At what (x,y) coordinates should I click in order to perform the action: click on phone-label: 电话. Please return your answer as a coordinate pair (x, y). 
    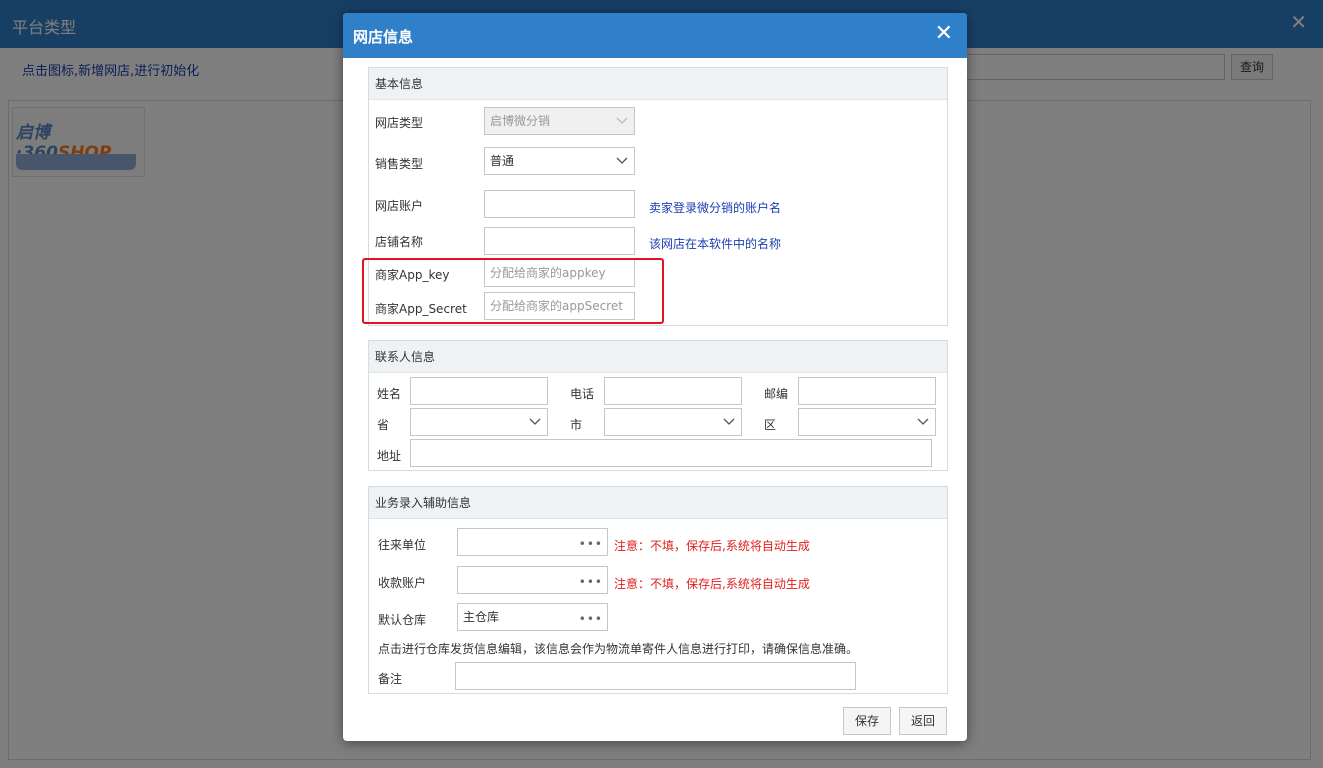
    Looking at the image, I should click on (582, 394).